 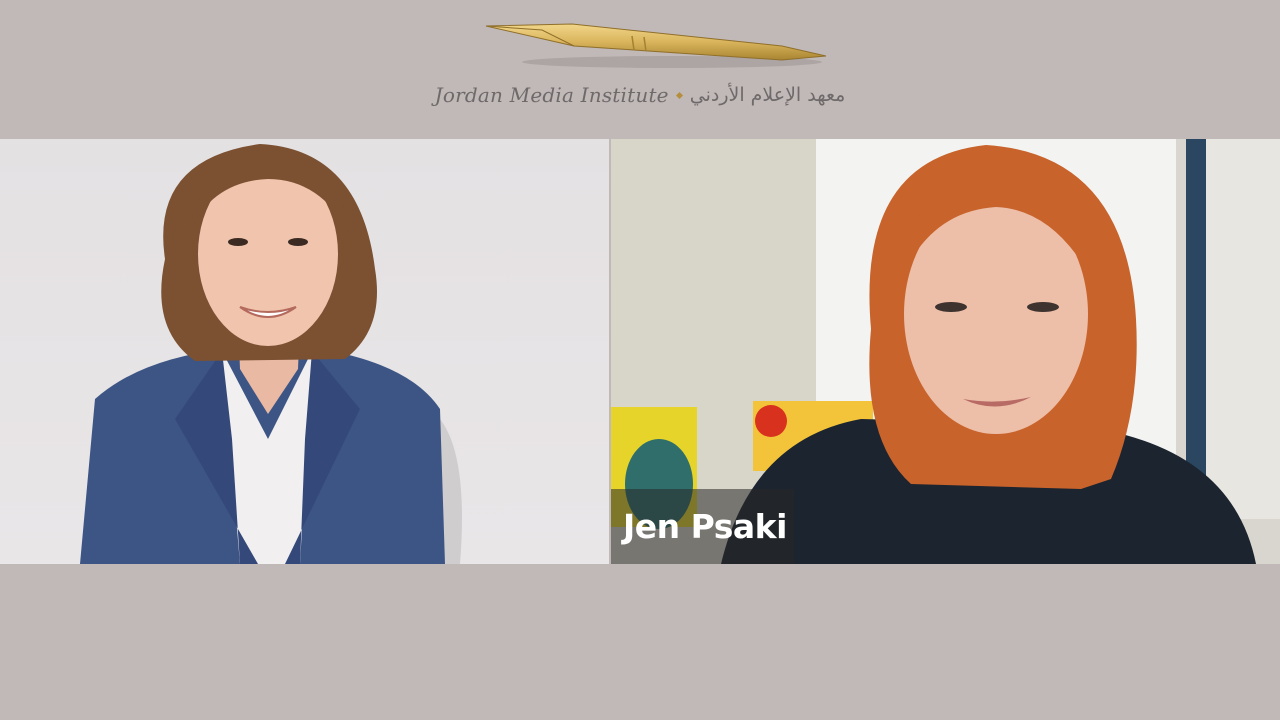 What do you see at coordinates (705, 526) in the screenshot?
I see `participant-name-text: Jen Psaki` at bounding box center [705, 526].